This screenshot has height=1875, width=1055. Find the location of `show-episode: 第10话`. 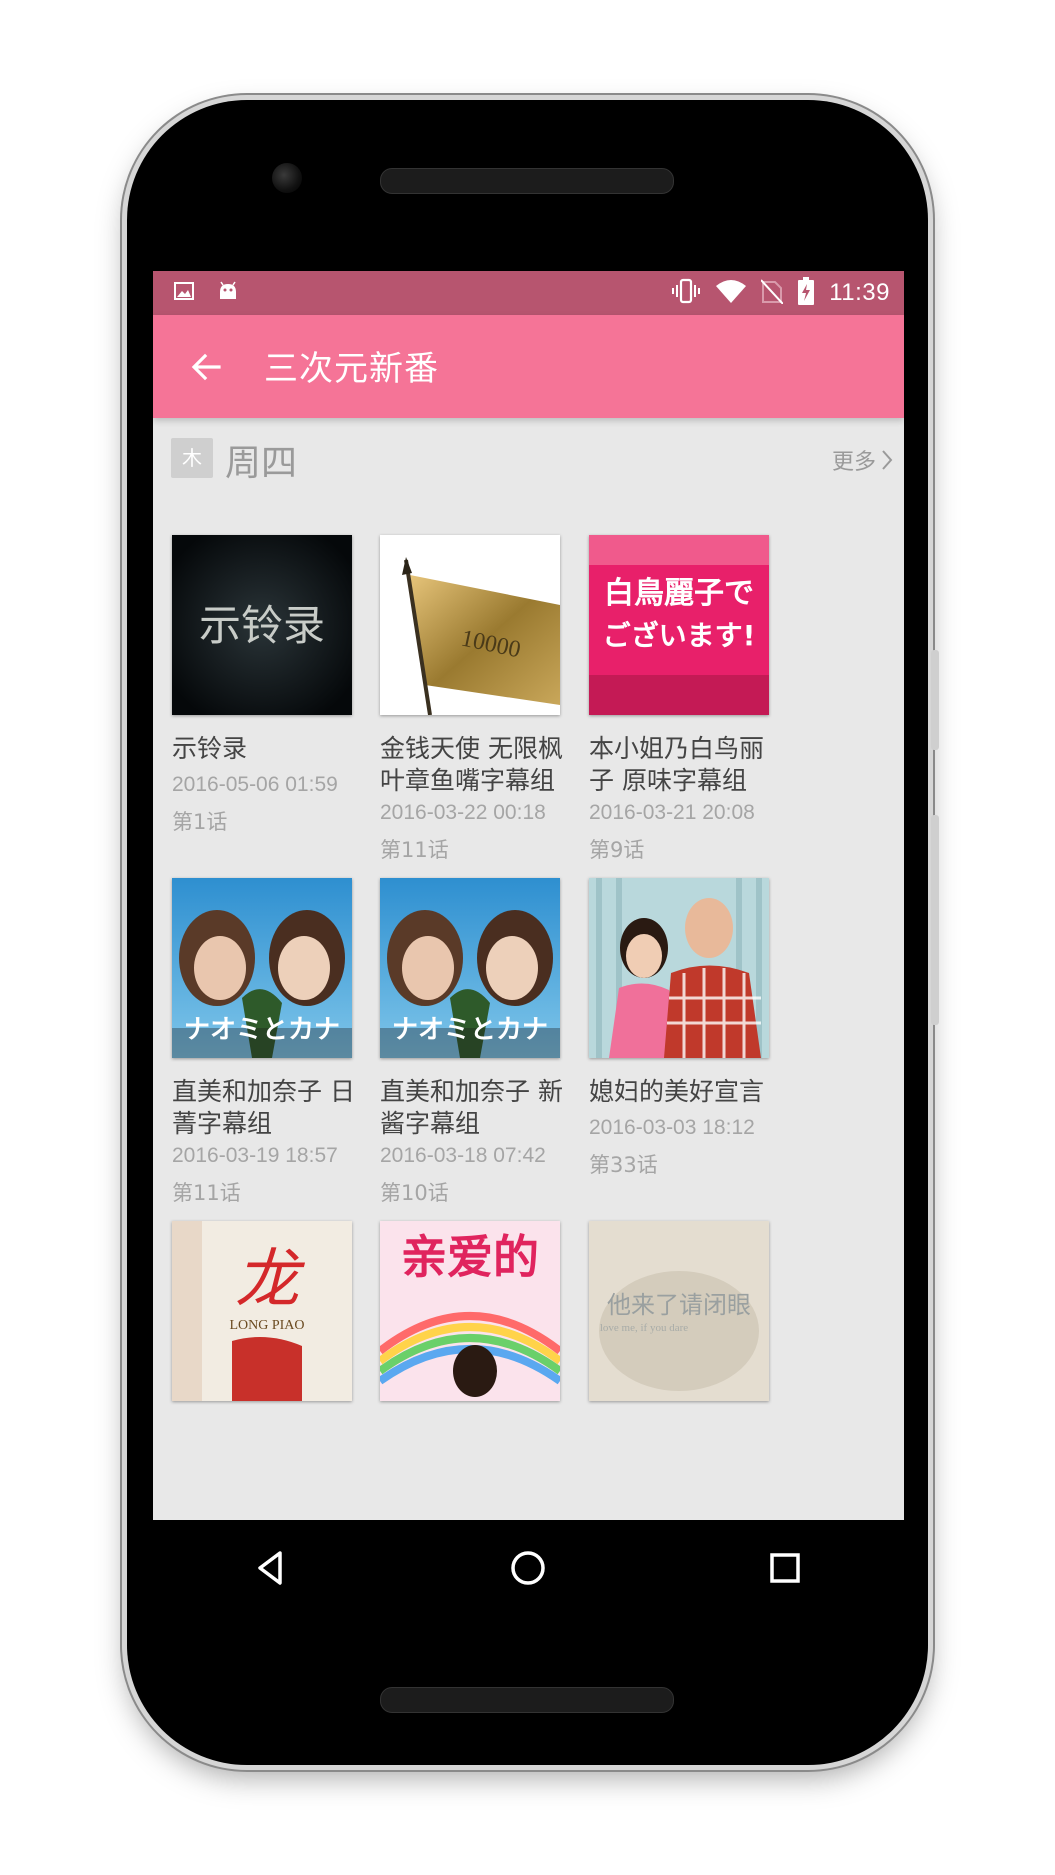

show-episode: 第10话 is located at coordinates (414, 1193).